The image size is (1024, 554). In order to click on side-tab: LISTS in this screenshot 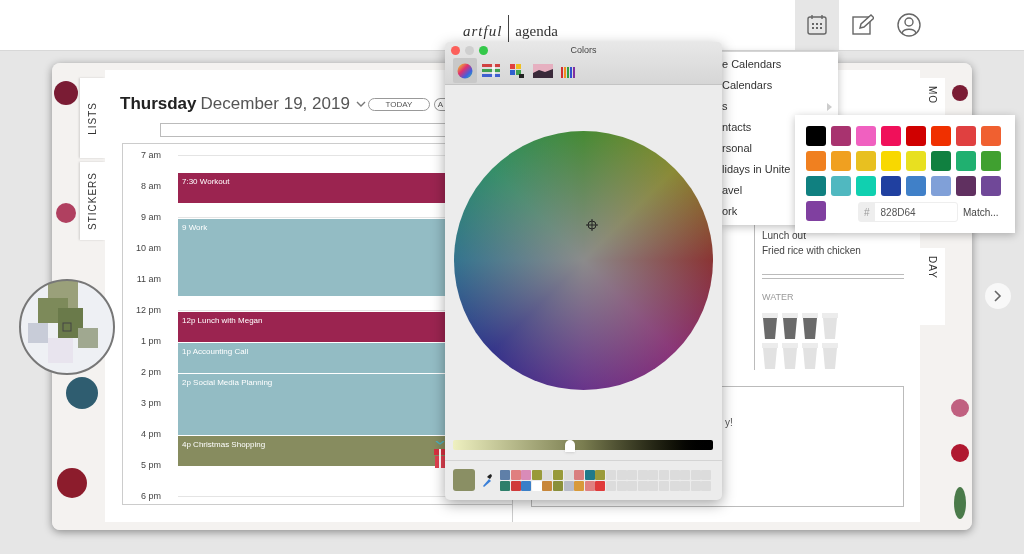, I will do `click(92, 118)`.